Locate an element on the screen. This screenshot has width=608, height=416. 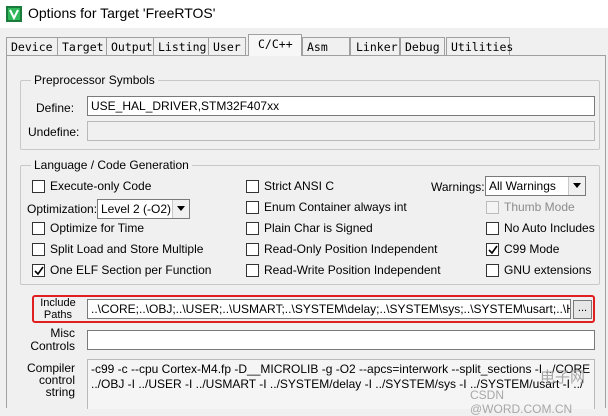
no-auto-includes-checkbox is located at coordinates (492, 228).